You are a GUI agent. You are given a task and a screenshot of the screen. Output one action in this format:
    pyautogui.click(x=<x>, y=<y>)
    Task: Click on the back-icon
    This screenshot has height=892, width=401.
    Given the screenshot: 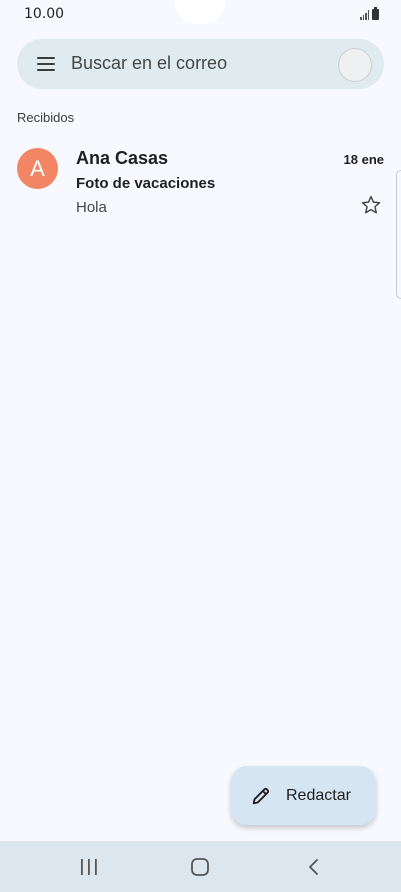 What is the action you would take?
    pyautogui.click(x=314, y=867)
    